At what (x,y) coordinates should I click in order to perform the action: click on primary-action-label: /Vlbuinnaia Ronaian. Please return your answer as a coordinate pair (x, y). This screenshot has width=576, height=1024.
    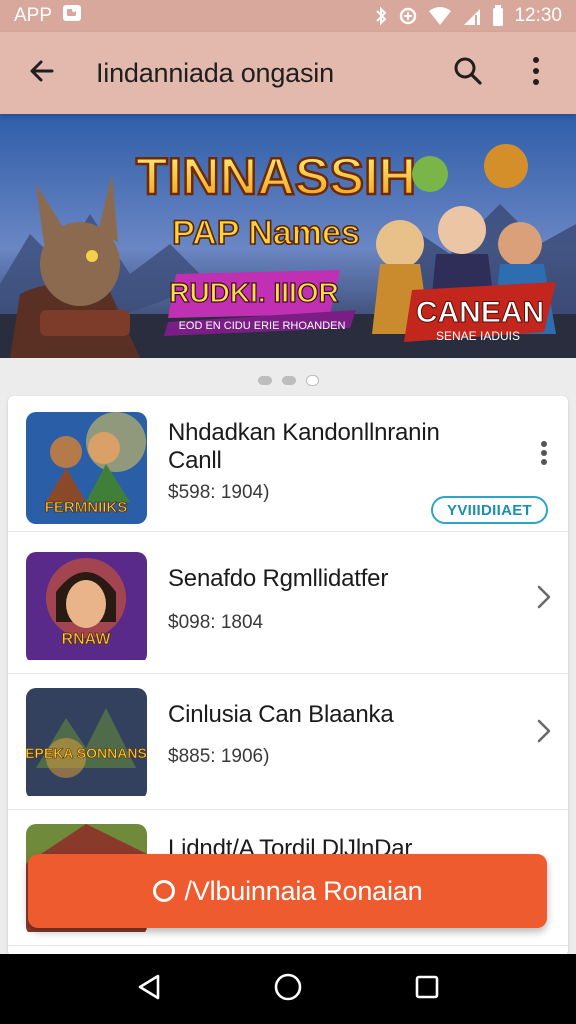
    Looking at the image, I should click on (303, 890).